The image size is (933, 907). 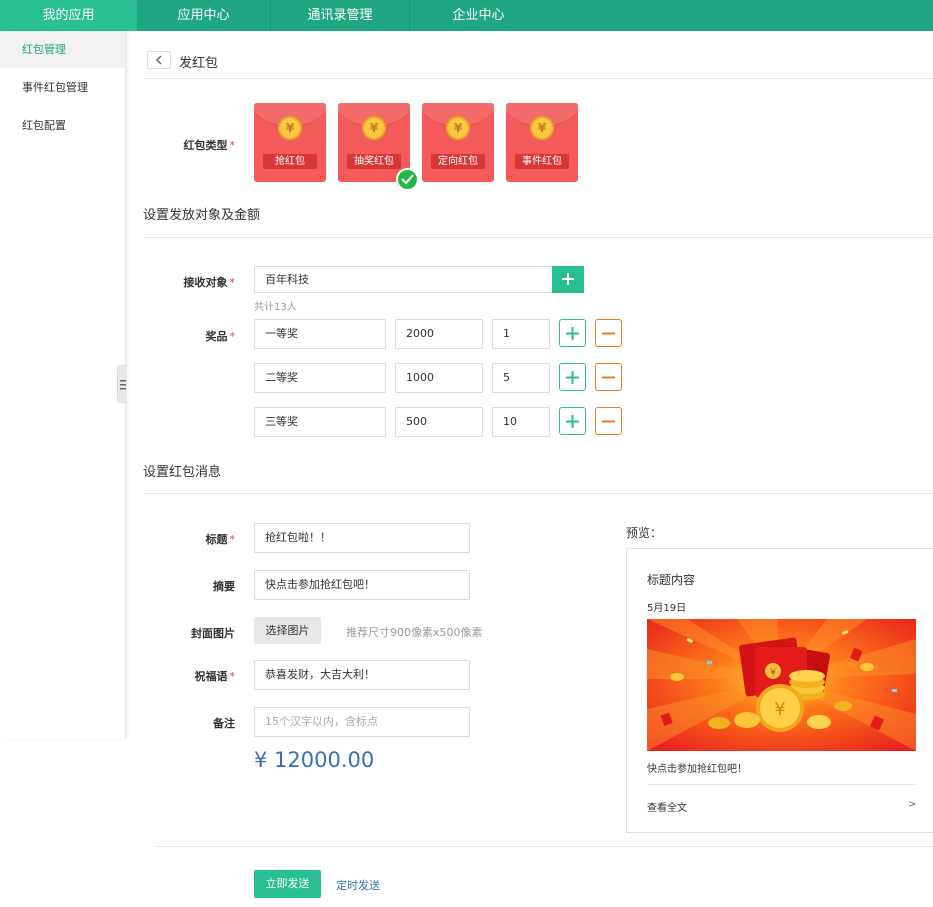 I want to click on summary-input: 快点击参加抢红包吧！, so click(x=362, y=585).